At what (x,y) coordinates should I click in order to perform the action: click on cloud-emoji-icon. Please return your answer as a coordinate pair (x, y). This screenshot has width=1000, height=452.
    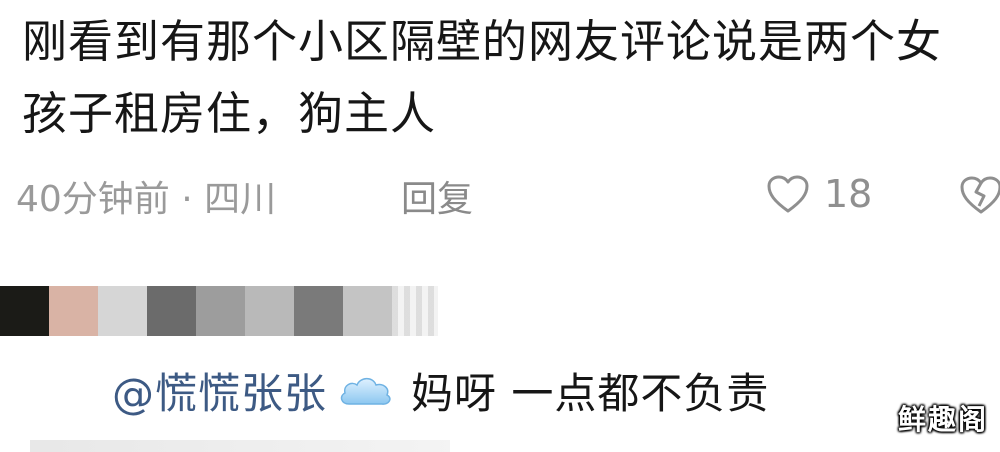
    Looking at the image, I should click on (365, 391).